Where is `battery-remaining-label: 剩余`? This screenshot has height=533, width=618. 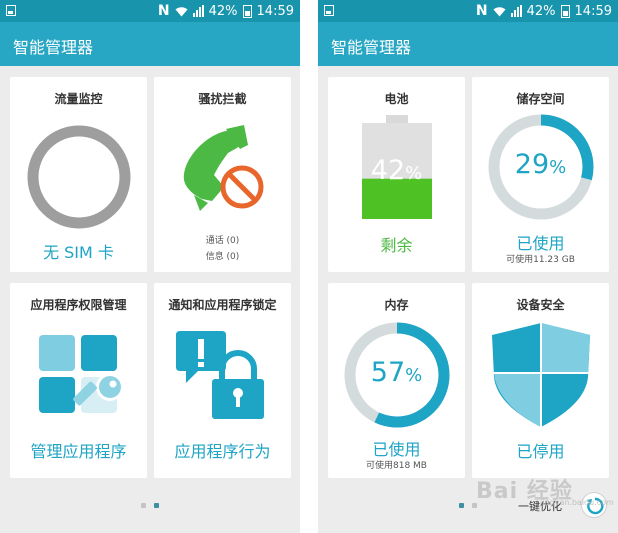 battery-remaining-label: 剩余 is located at coordinates (396, 245).